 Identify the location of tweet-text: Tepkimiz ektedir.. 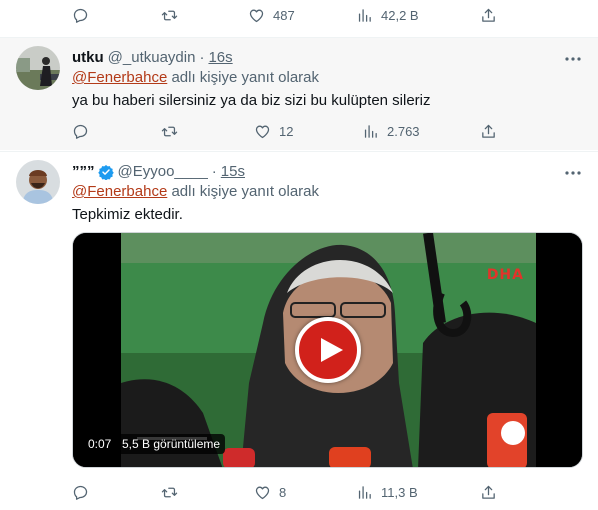
(127, 214).